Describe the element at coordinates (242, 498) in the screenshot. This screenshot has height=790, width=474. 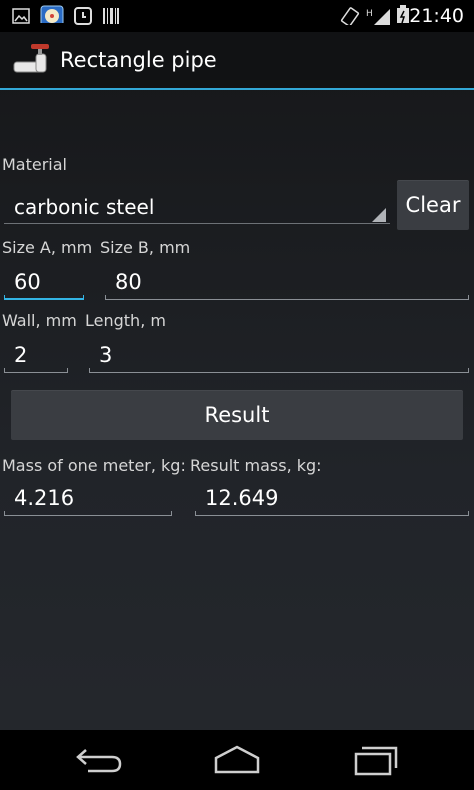
I see `result-mass-value: 12.649` at that location.